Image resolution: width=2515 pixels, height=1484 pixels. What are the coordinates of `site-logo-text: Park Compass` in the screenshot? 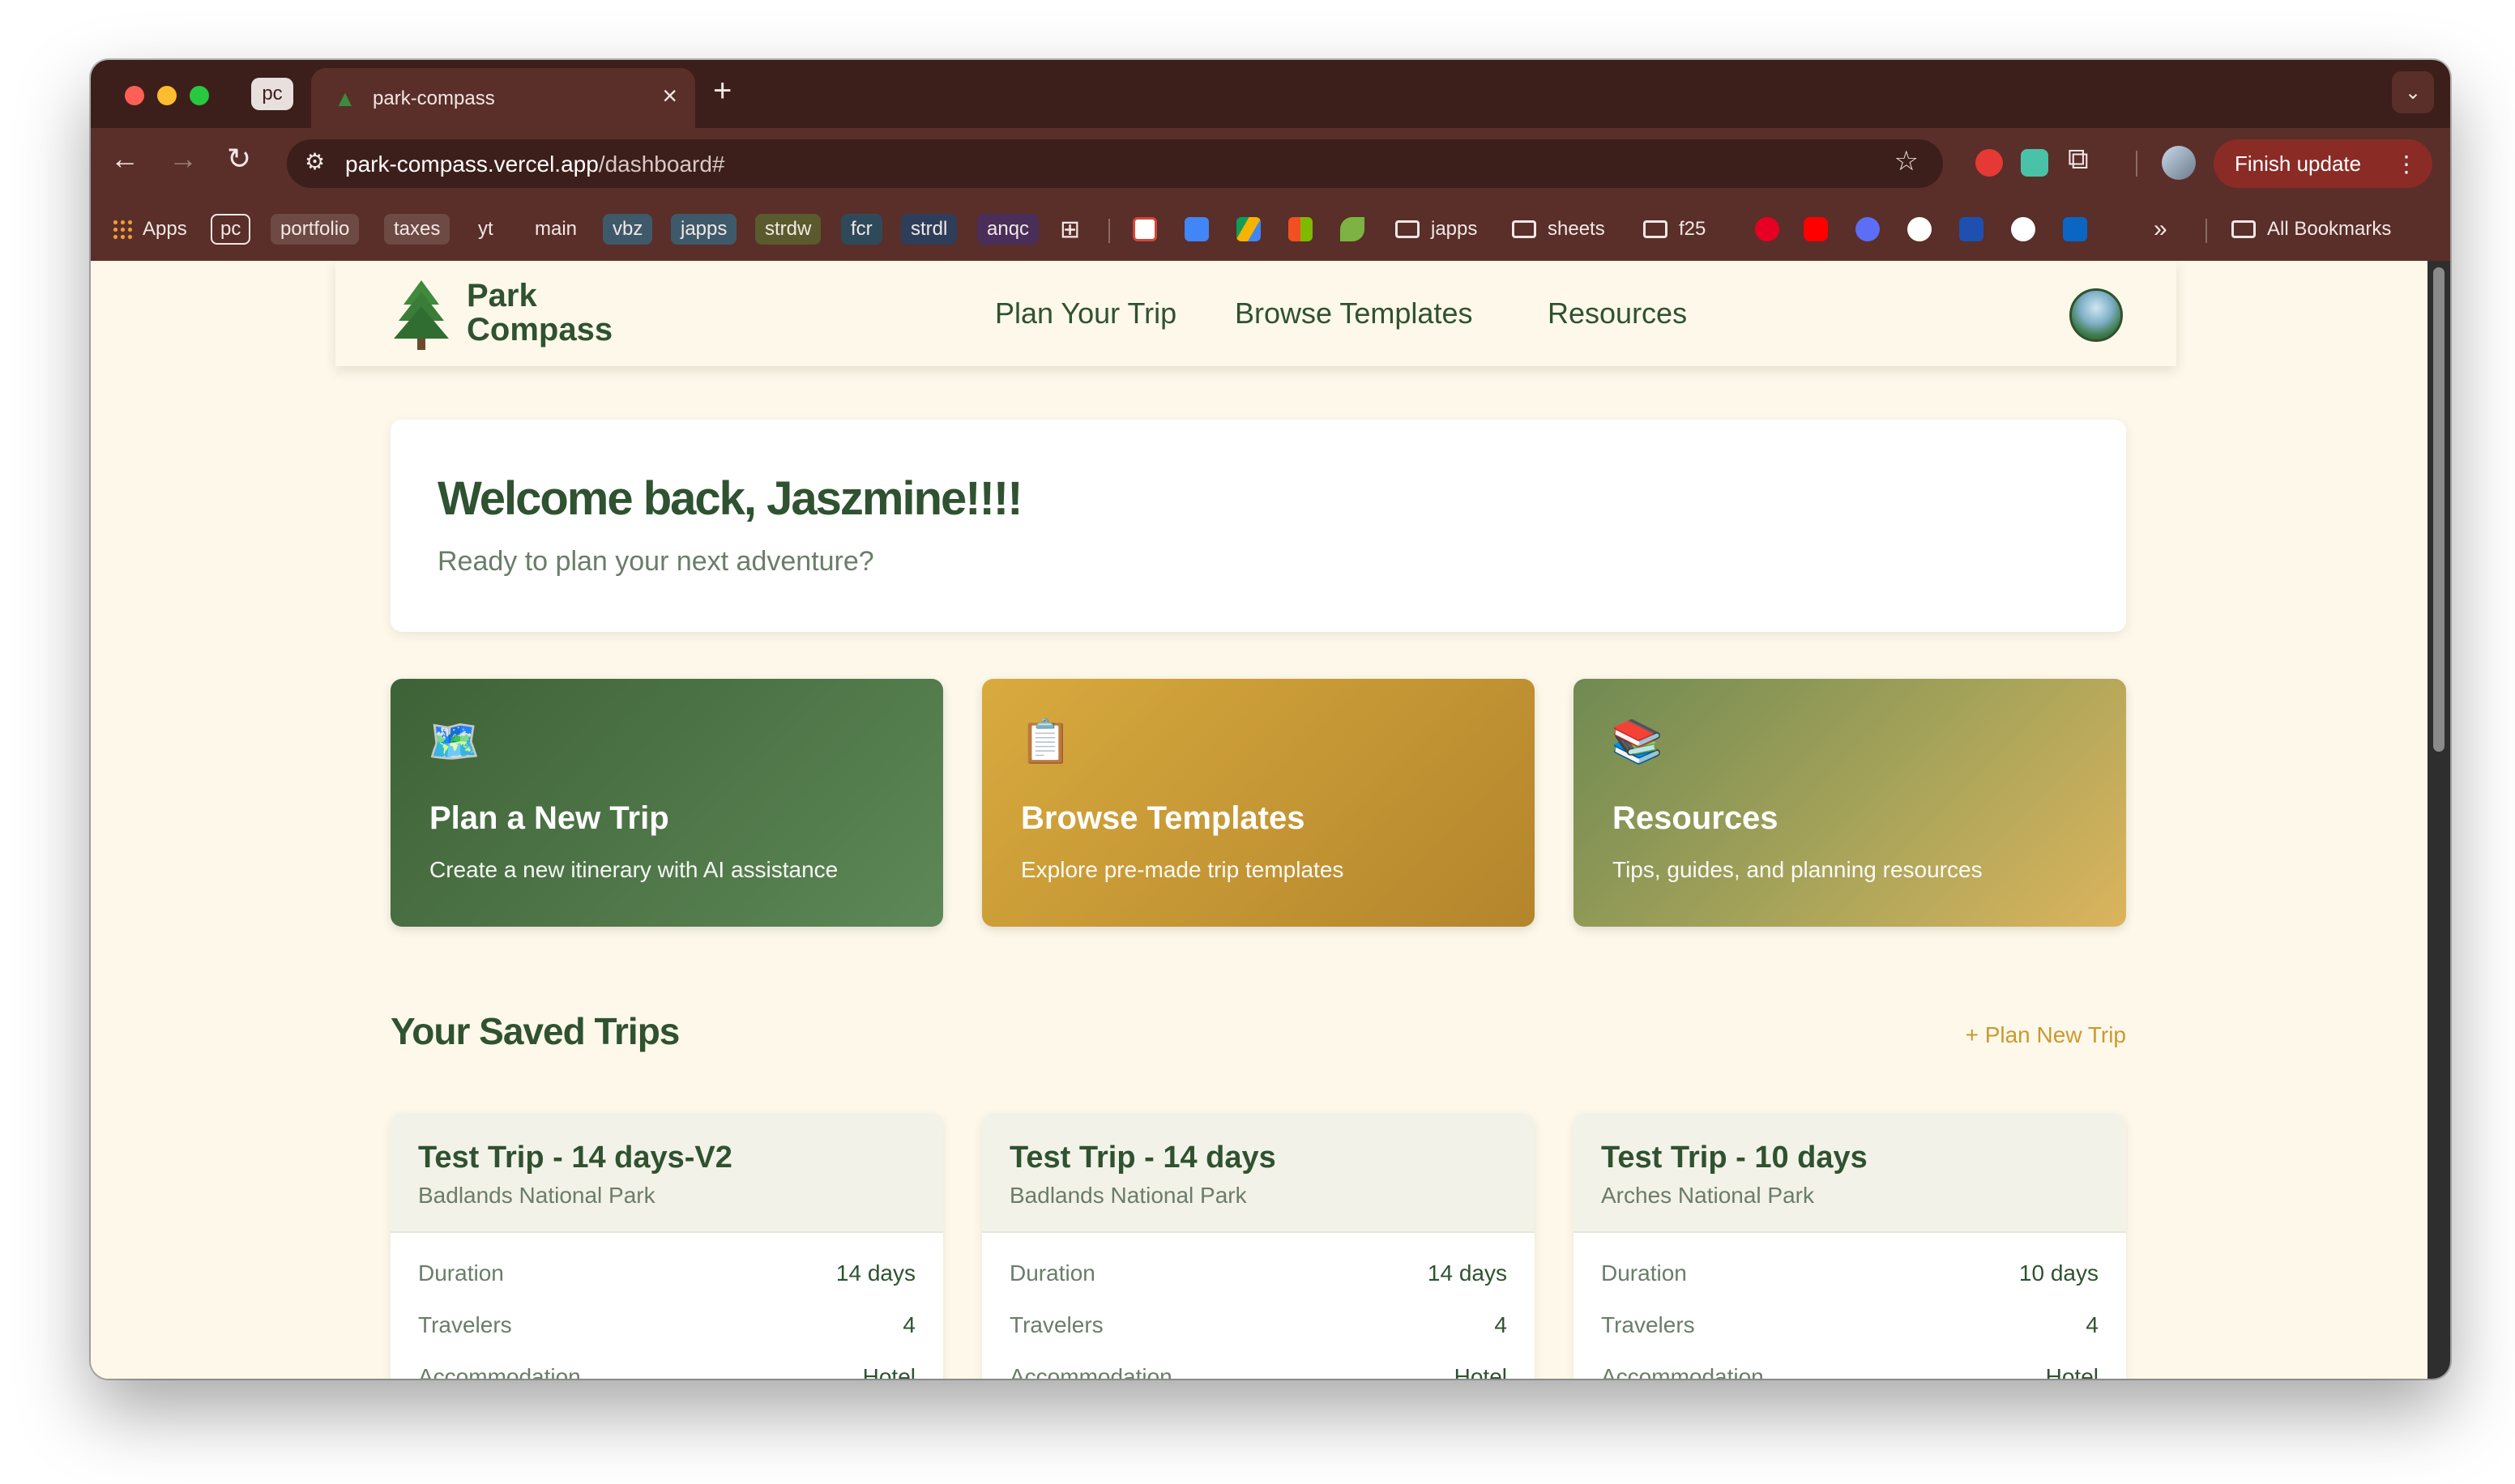 It's located at (540, 313).